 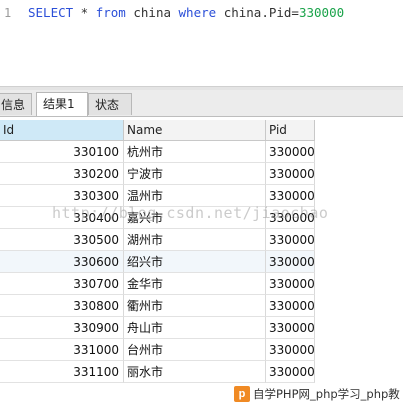 What do you see at coordinates (62, 328) in the screenshot?
I see `cell-id: 330900` at bounding box center [62, 328].